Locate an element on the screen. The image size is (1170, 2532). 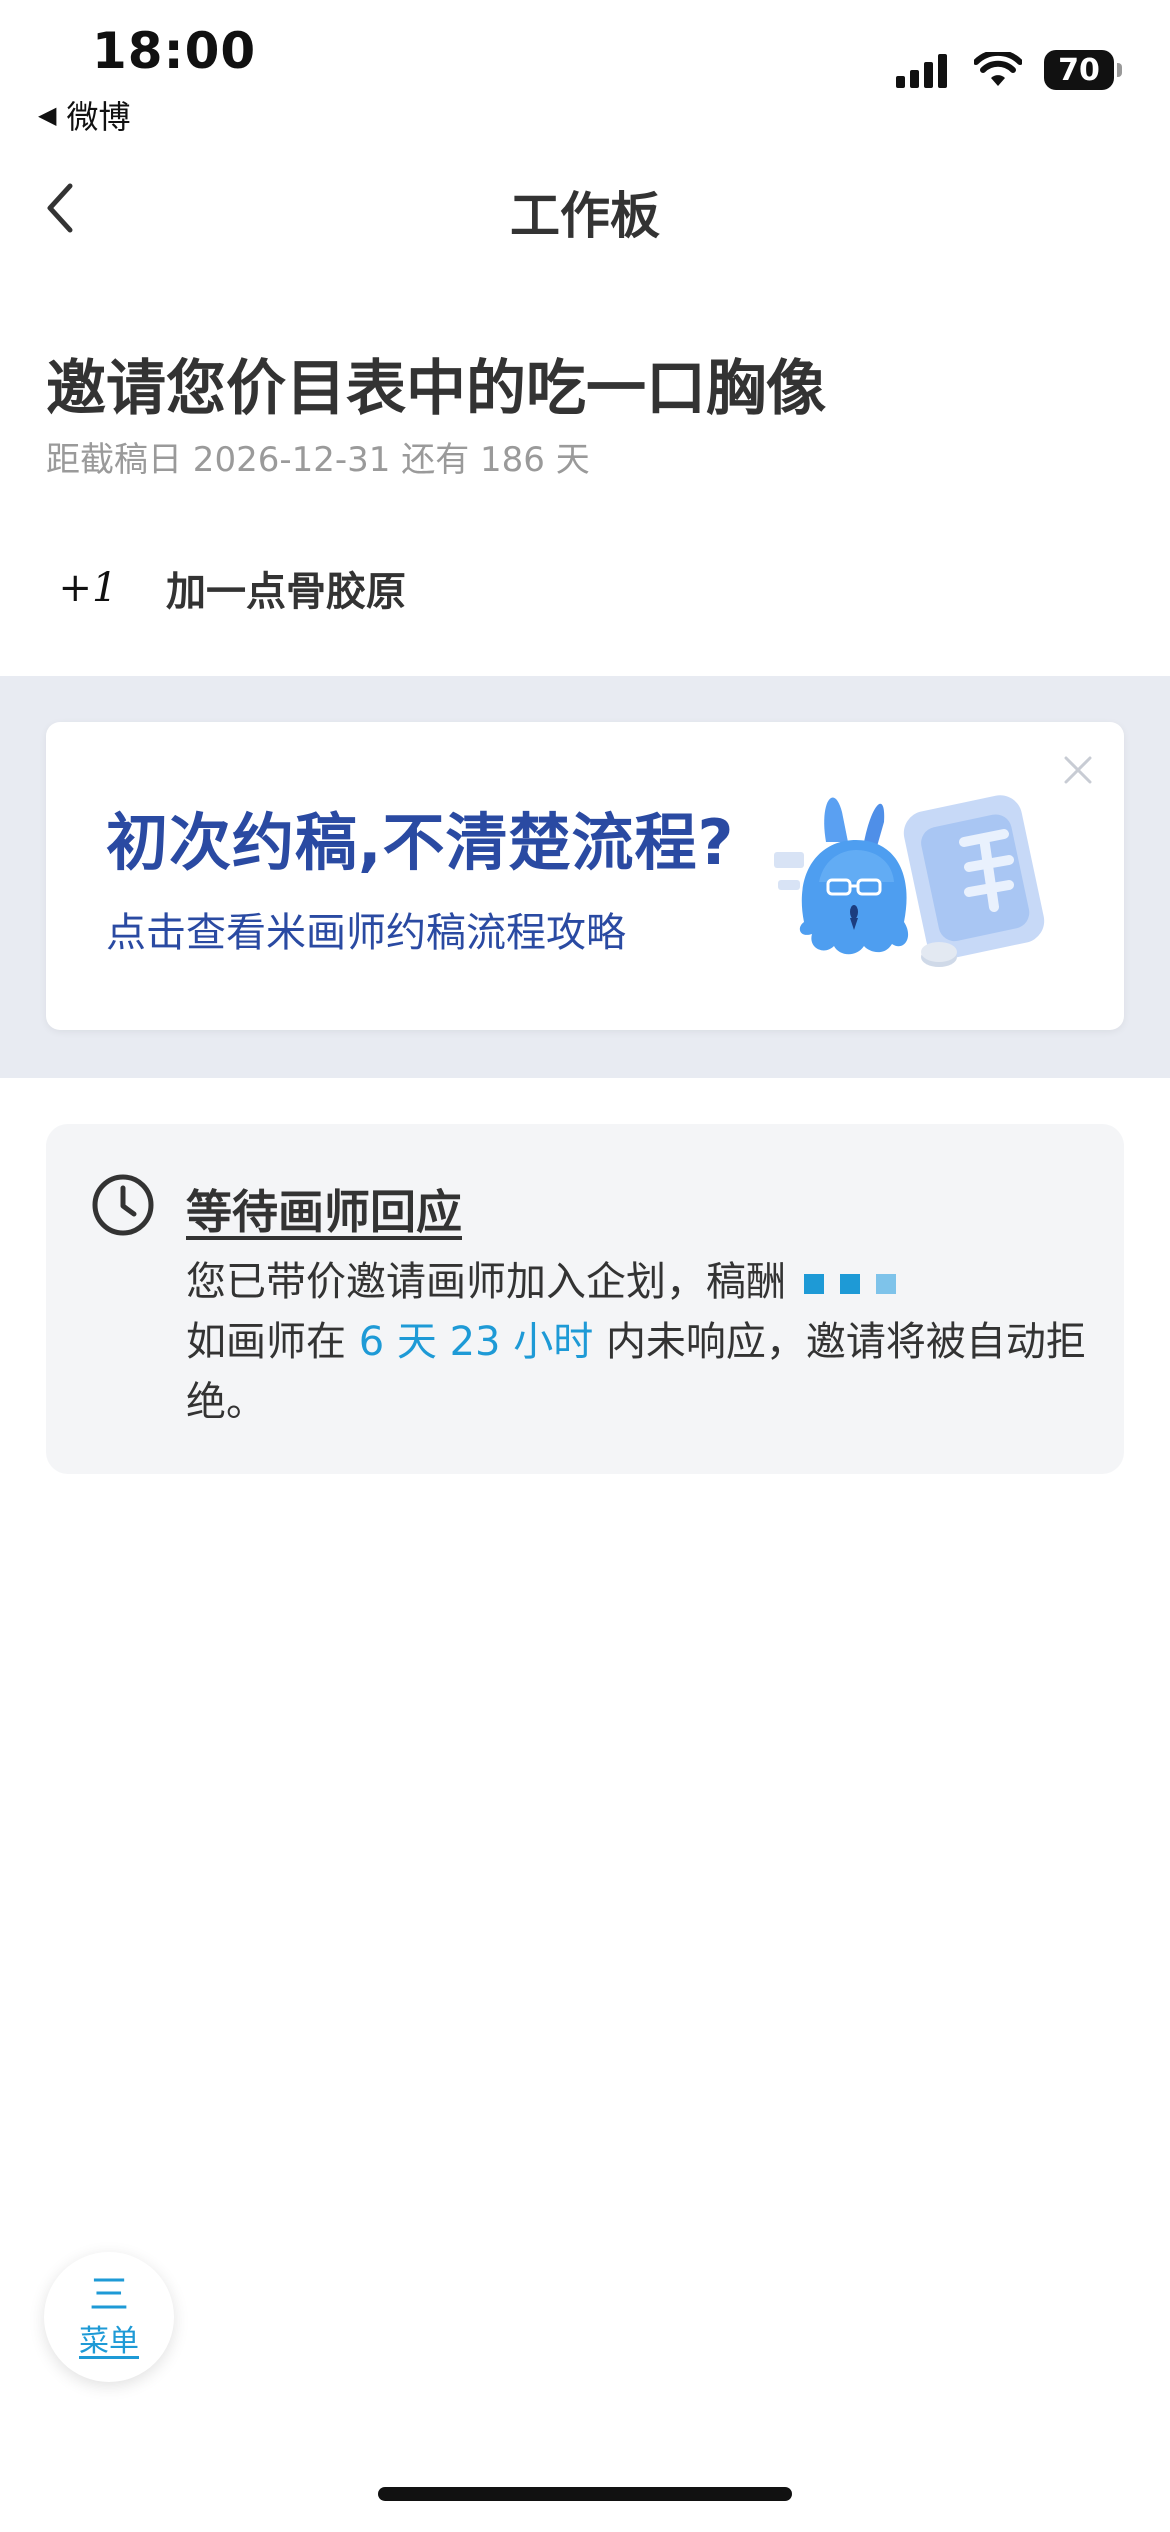
menu-label: 菜单 is located at coordinates (109, 2341).